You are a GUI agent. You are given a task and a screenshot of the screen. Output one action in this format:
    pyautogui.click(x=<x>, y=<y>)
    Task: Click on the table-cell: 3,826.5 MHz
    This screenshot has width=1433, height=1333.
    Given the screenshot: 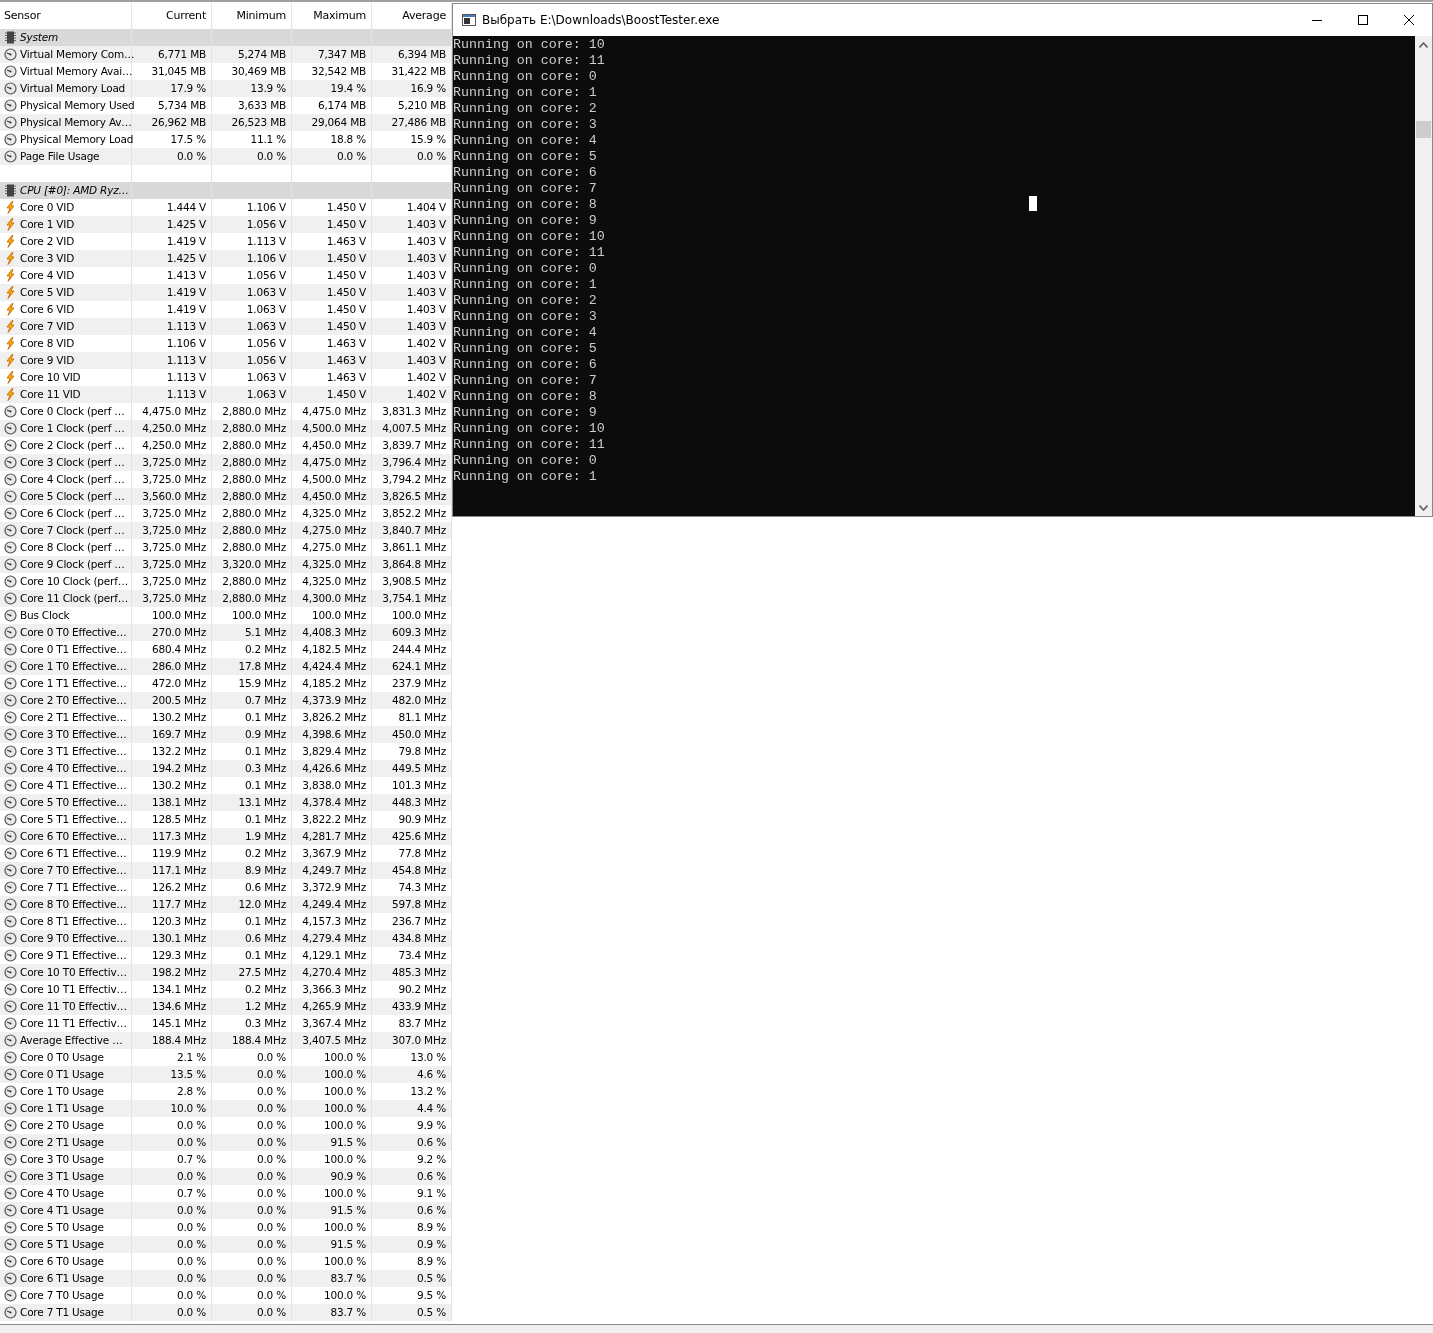 What is the action you would take?
    pyautogui.click(x=412, y=496)
    